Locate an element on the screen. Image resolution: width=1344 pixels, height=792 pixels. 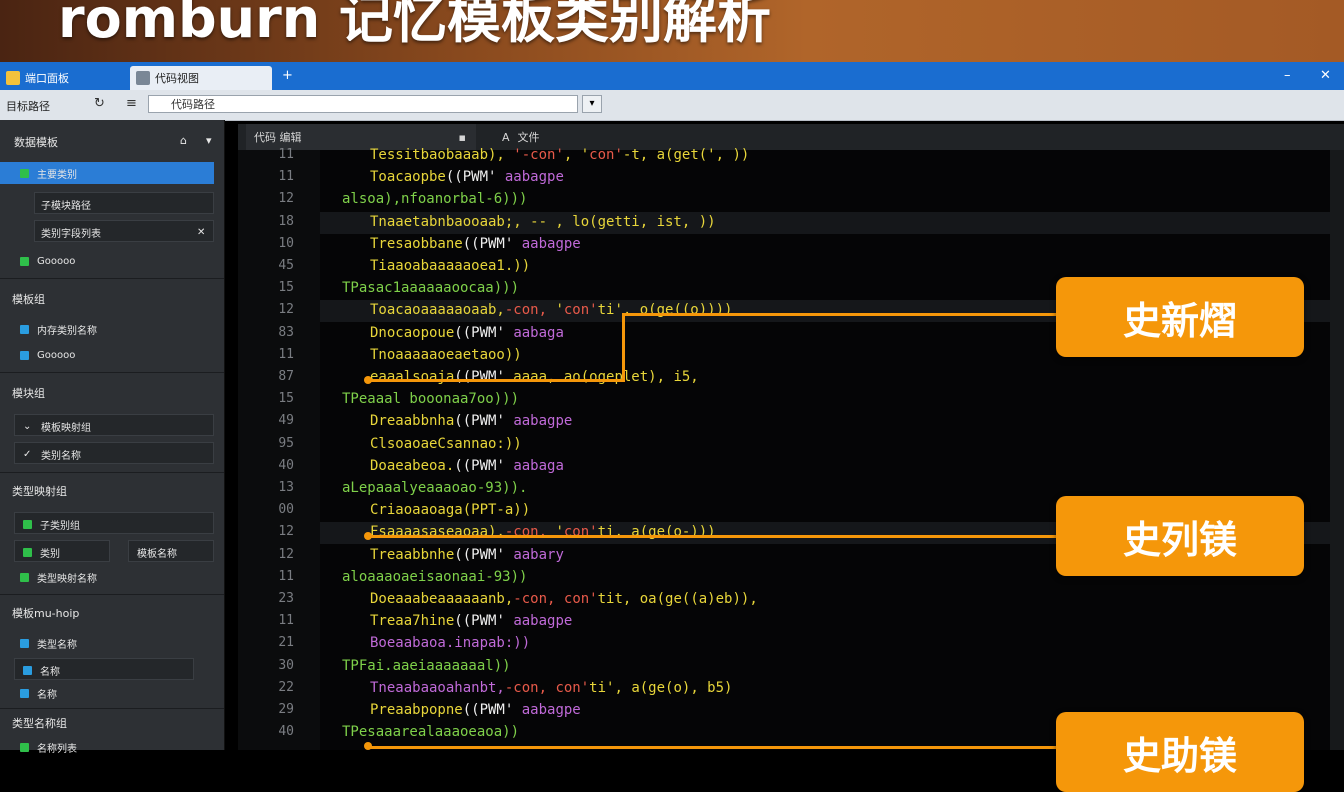
line-number: 18 is located at coordinates (286, 221).